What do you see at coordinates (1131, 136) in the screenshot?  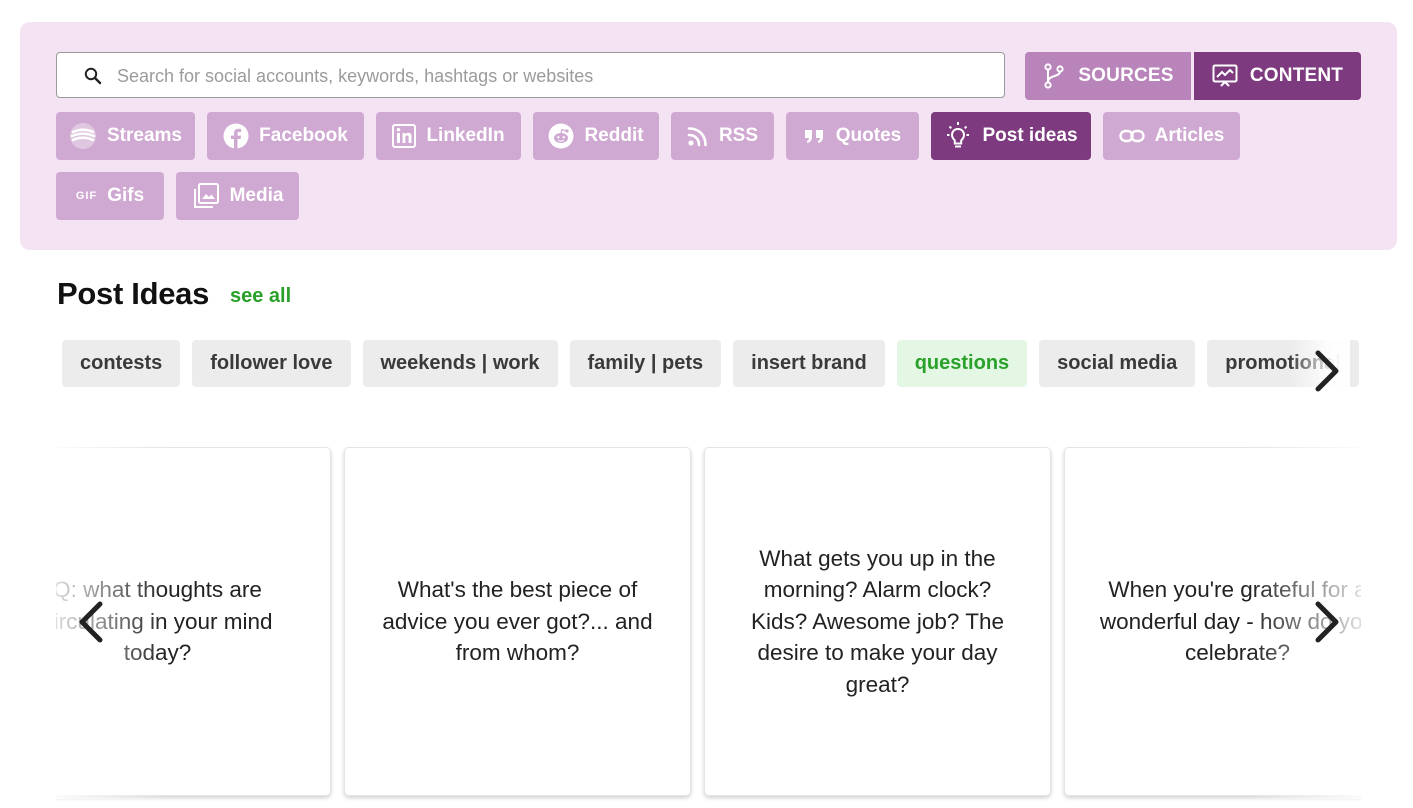 I see `link-icon` at bounding box center [1131, 136].